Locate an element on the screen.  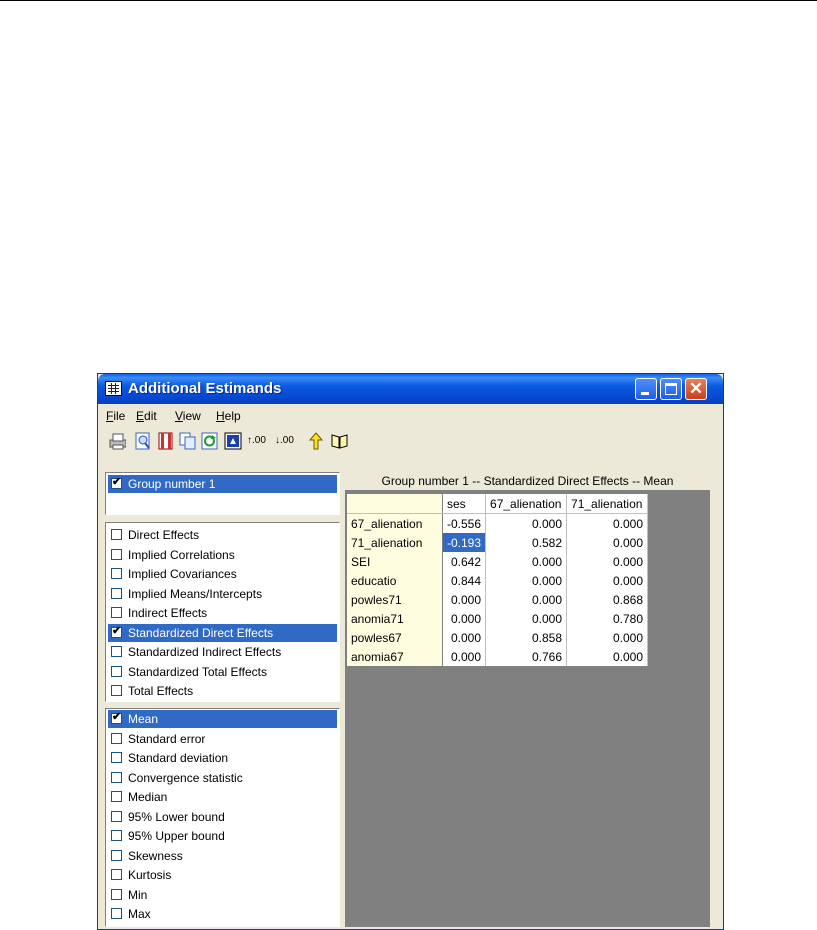
statistic-item: Min is located at coordinates (222, 895).